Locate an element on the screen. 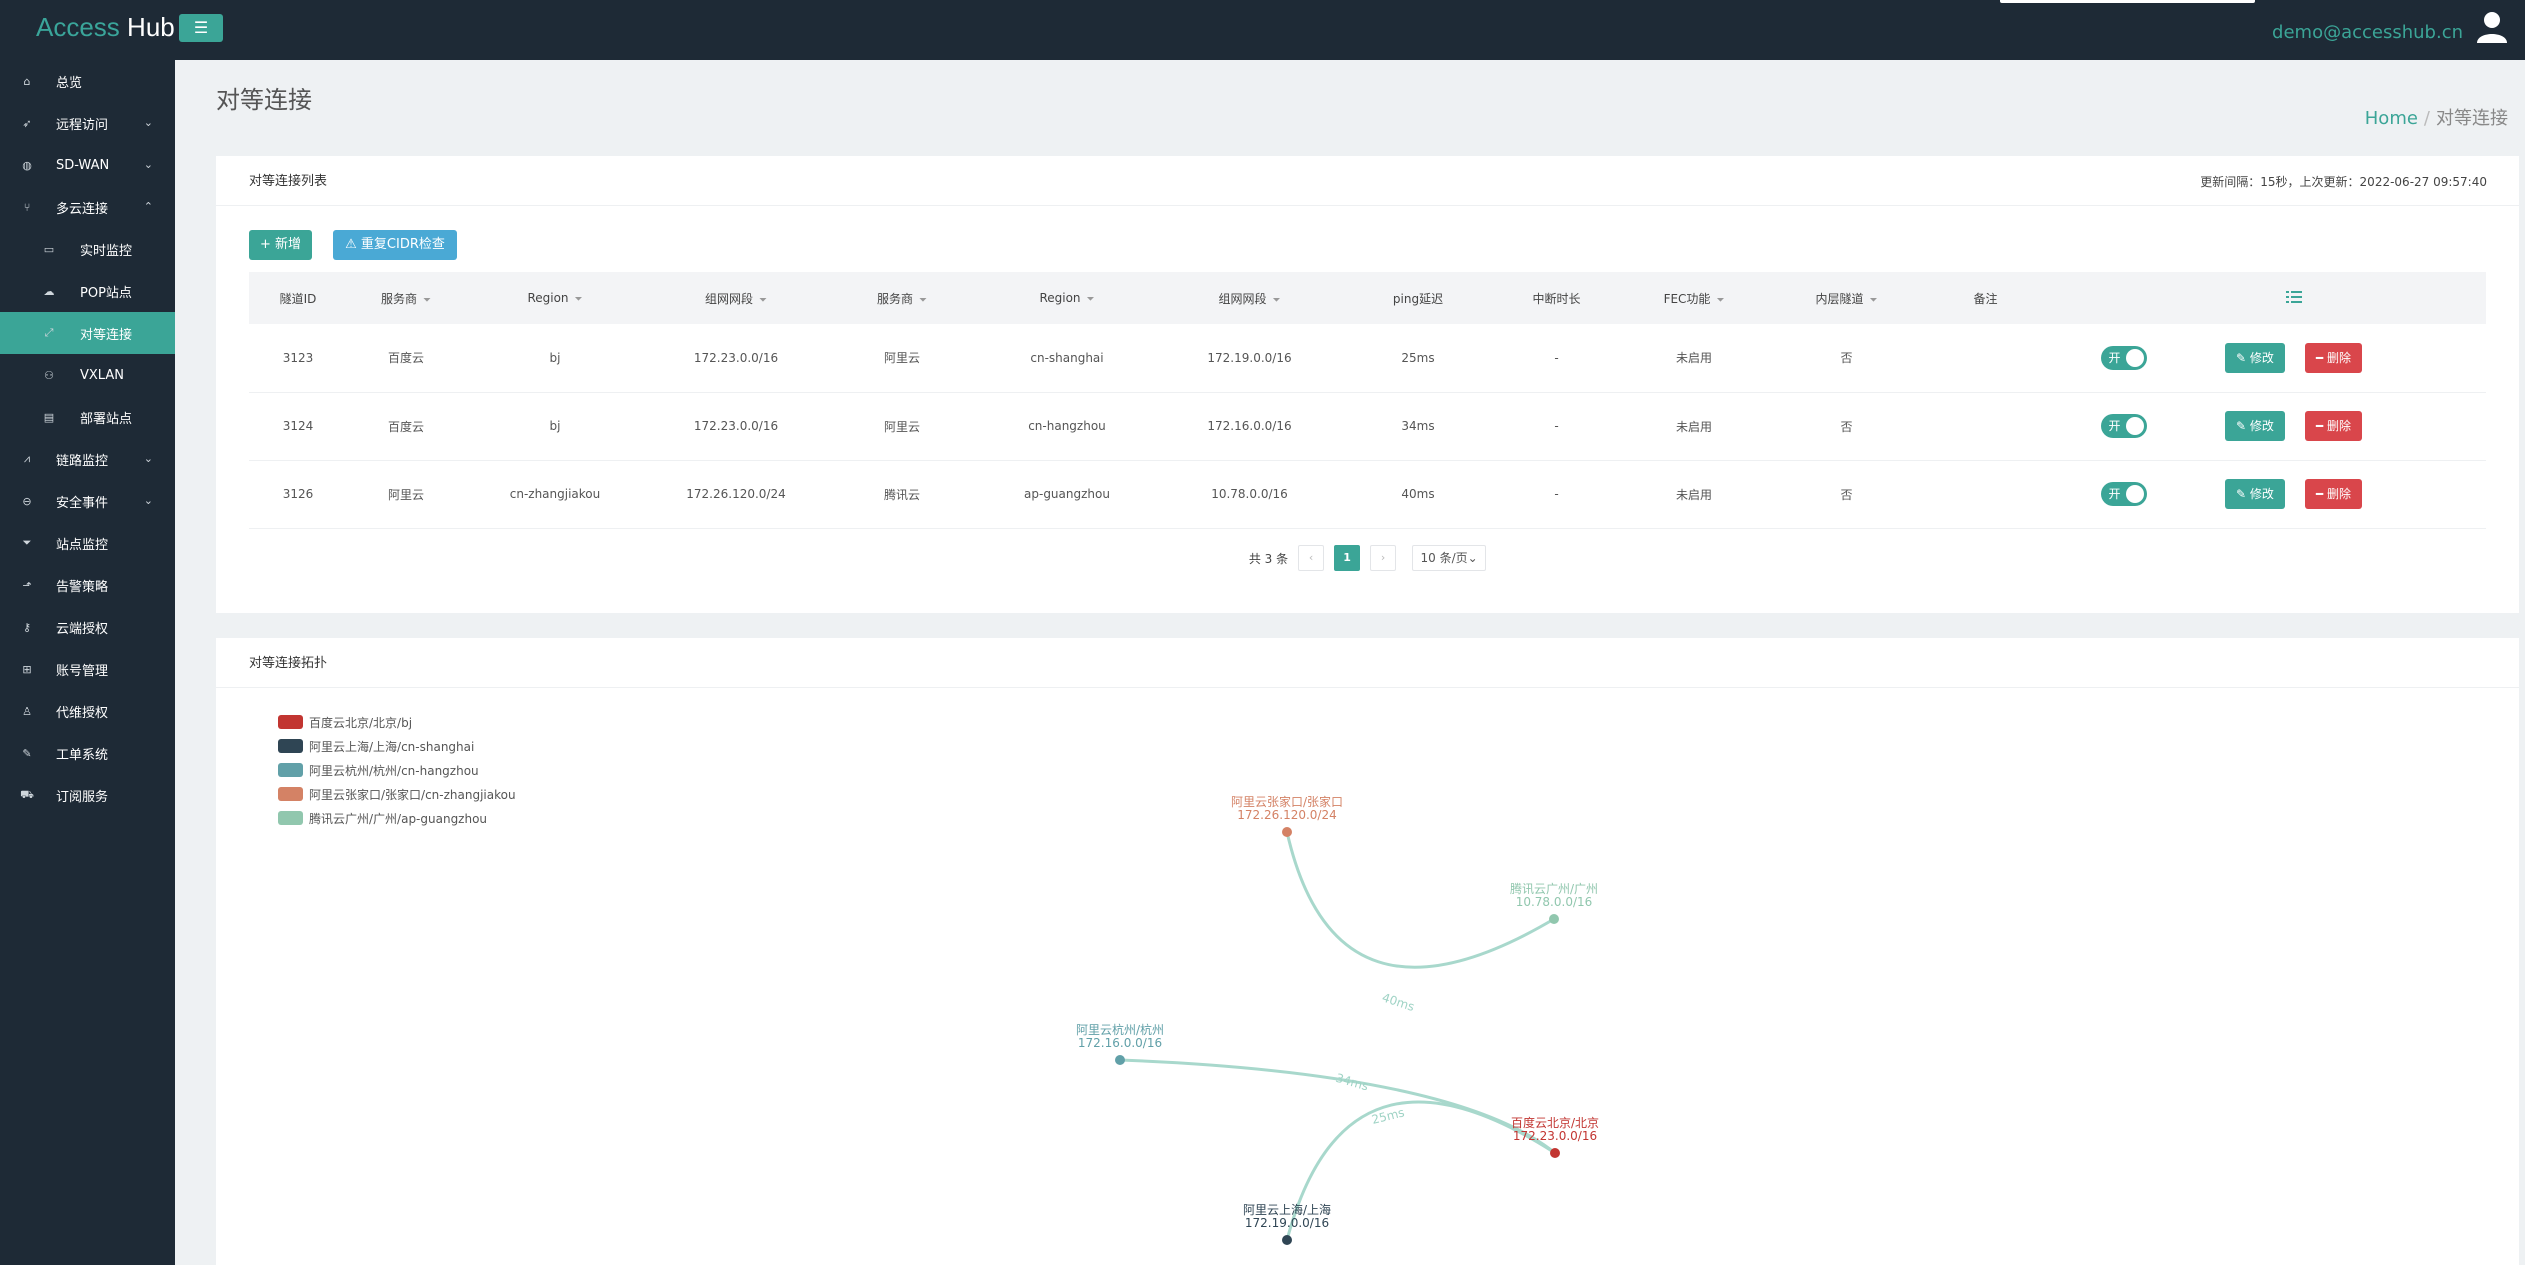 The width and height of the screenshot is (2525, 1265). cell-toggle: 开 is located at coordinates (2123, 426).